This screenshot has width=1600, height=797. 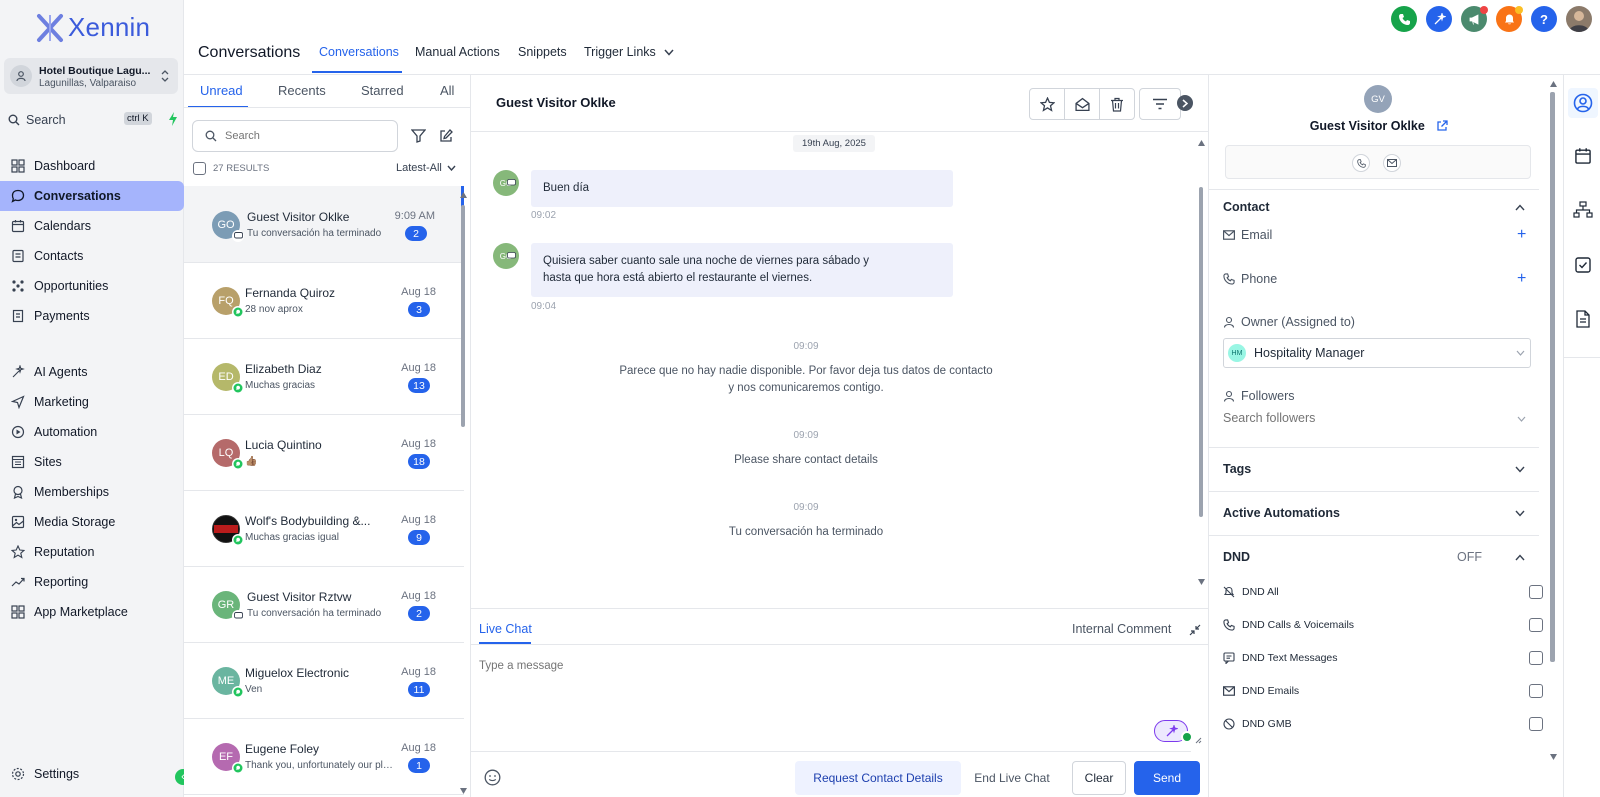 I want to click on tab-snippets: Snippets, so click(x=542, y=52).